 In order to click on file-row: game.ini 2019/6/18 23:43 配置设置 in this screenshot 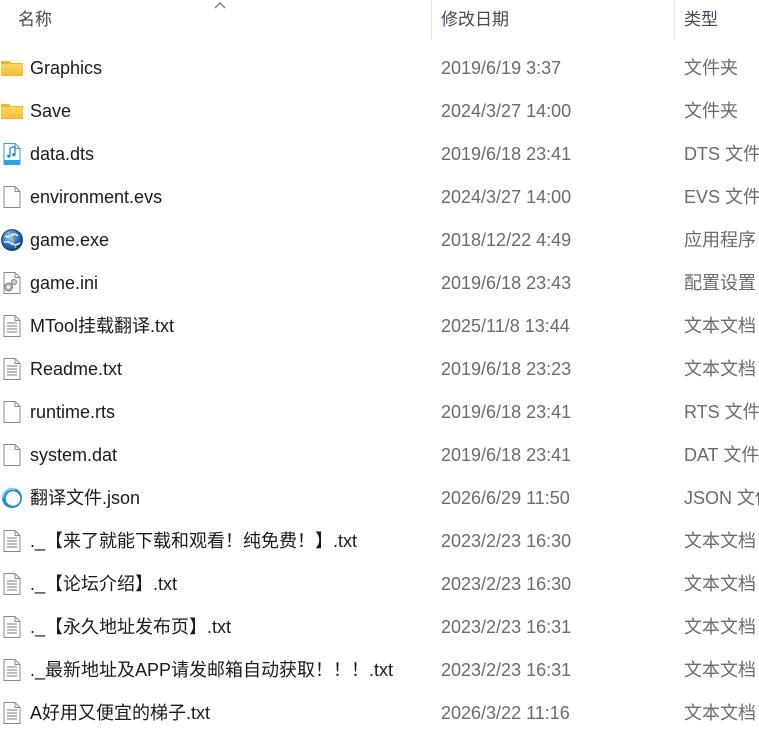, I will do `click(379, 283)`.